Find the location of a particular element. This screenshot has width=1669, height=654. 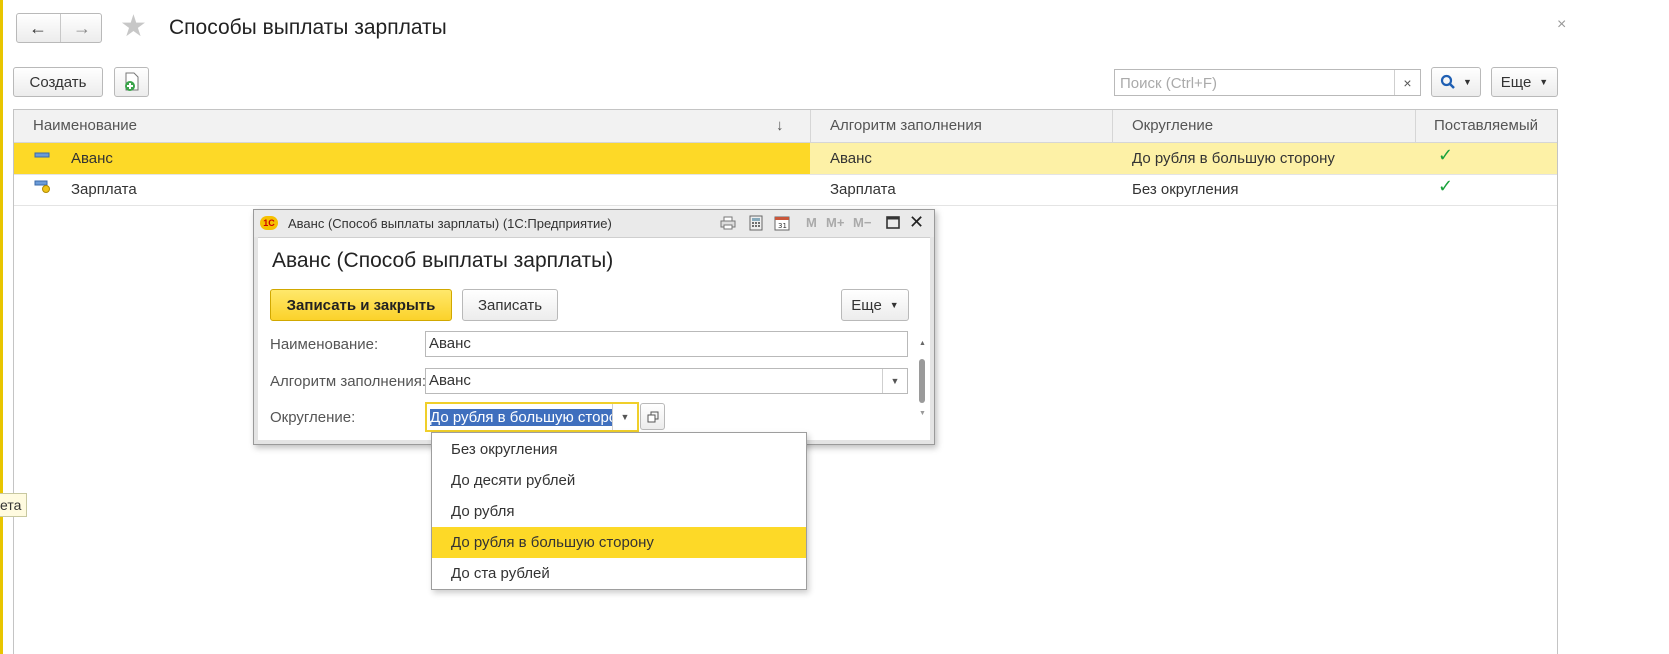

page-title: Способы выплаты зарплаты is located at coordinates (308, 27).